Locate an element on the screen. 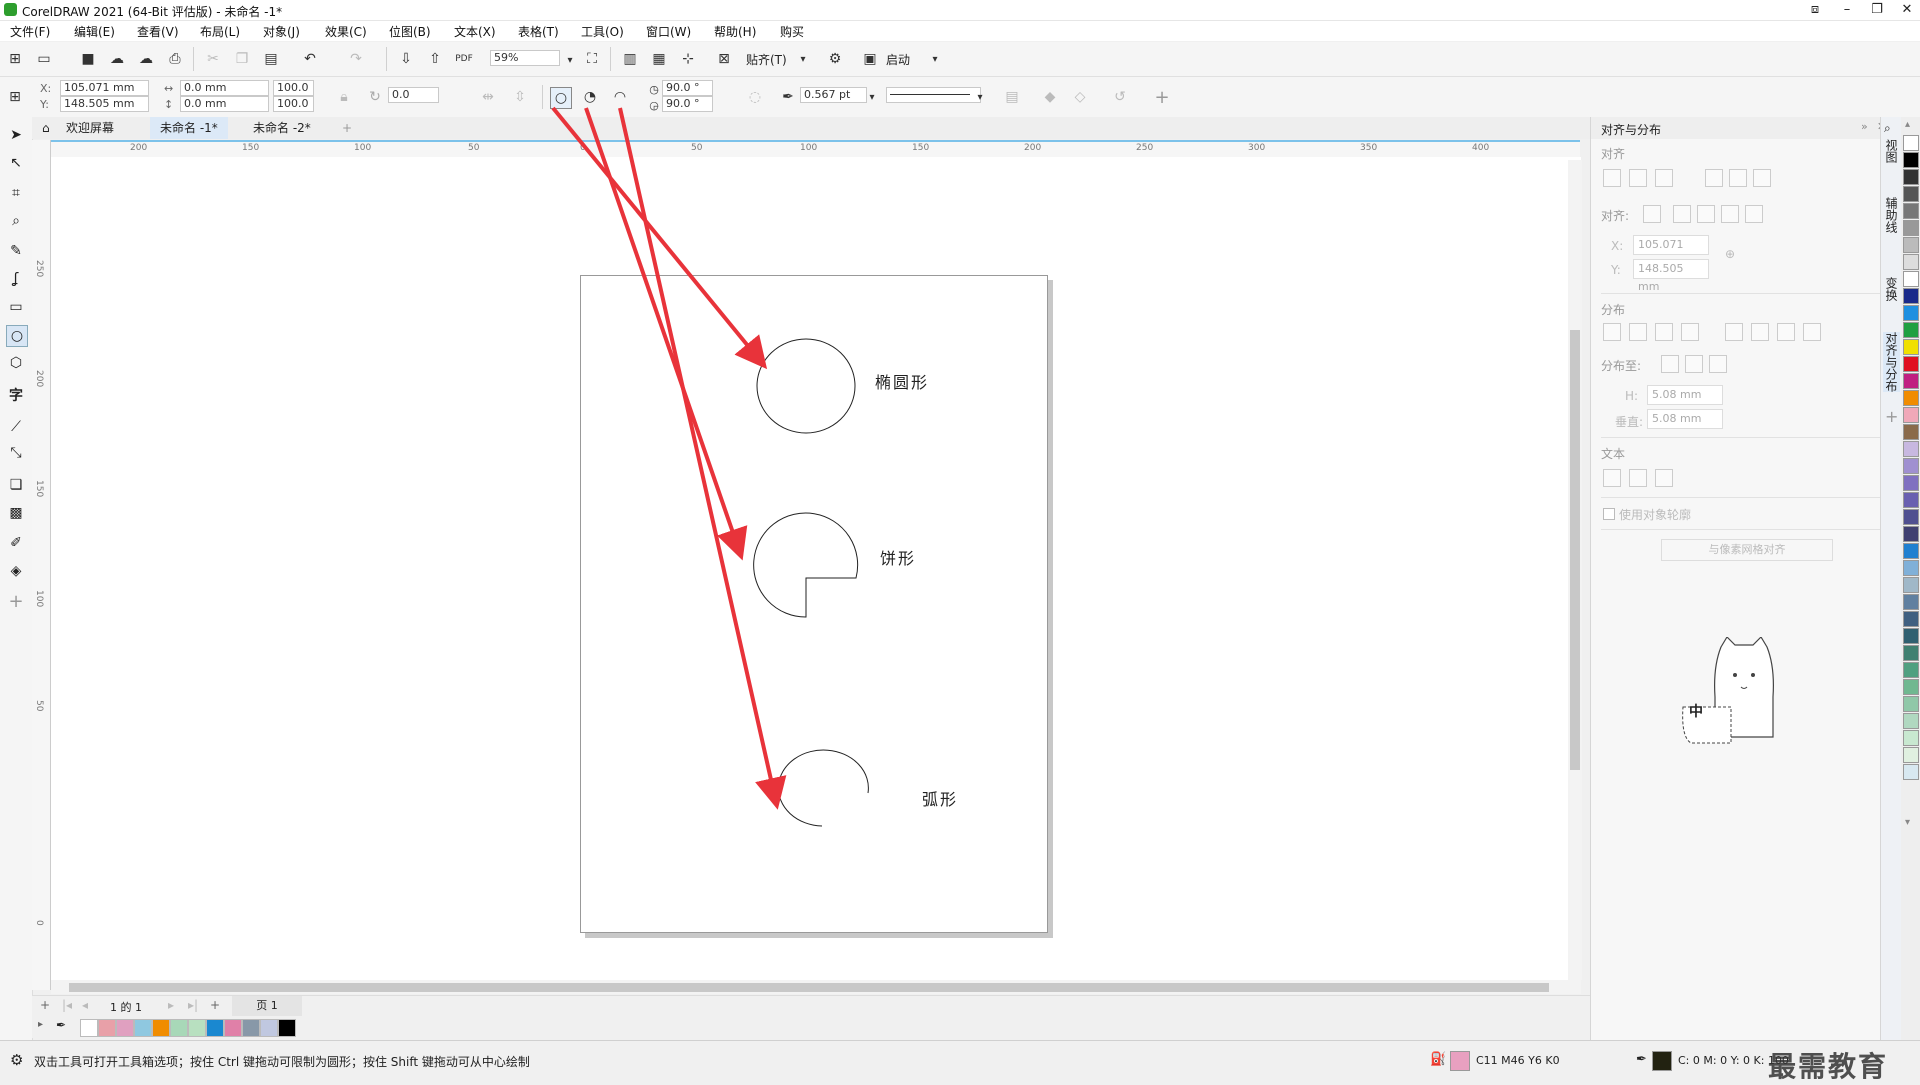 The image size is (1920, 1085). horizontal-scrollbar is located at coordinates (816, 987).